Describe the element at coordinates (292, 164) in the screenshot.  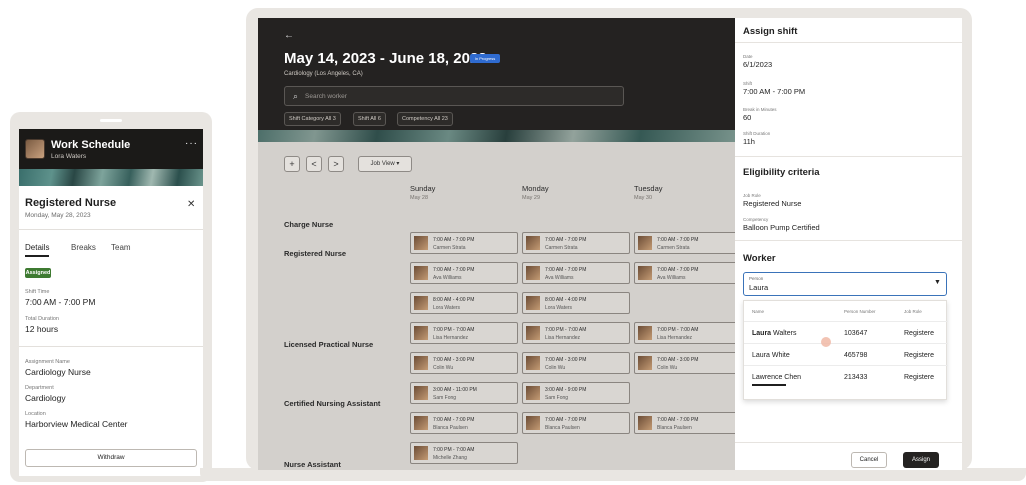
I see `add-button: +` at that location.